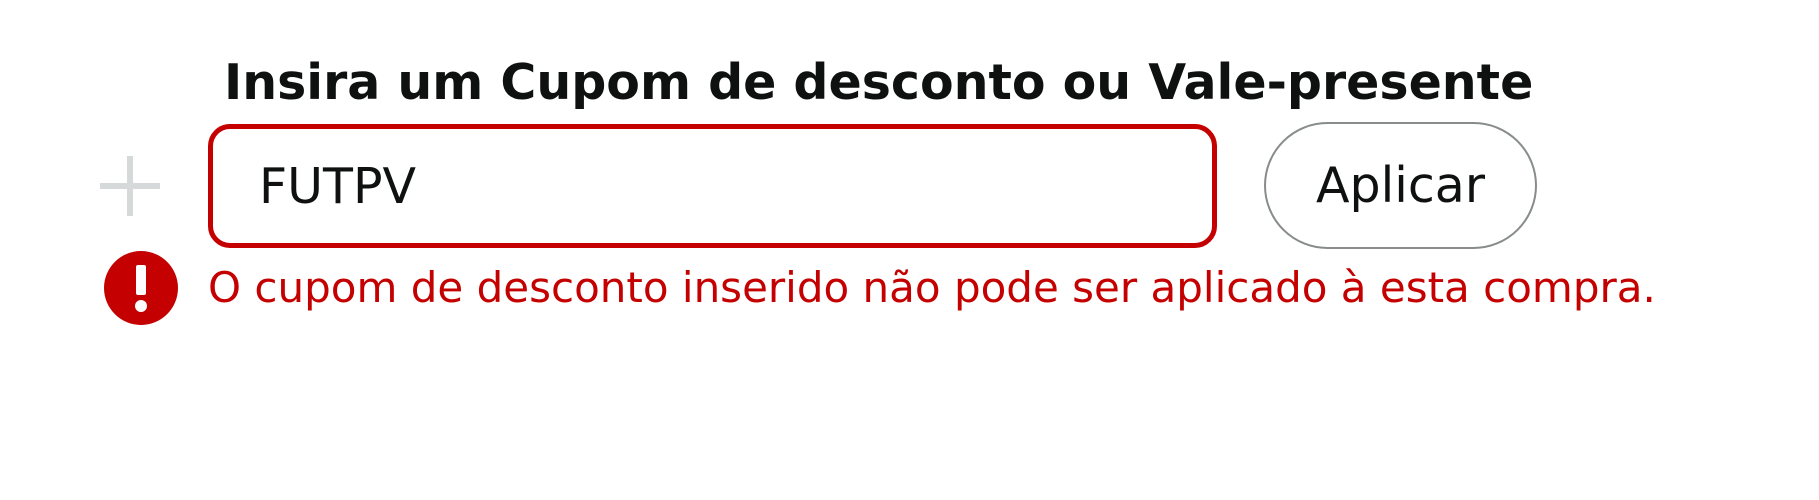  I want to click on exclamation-circle-icon, so click(141, 288).